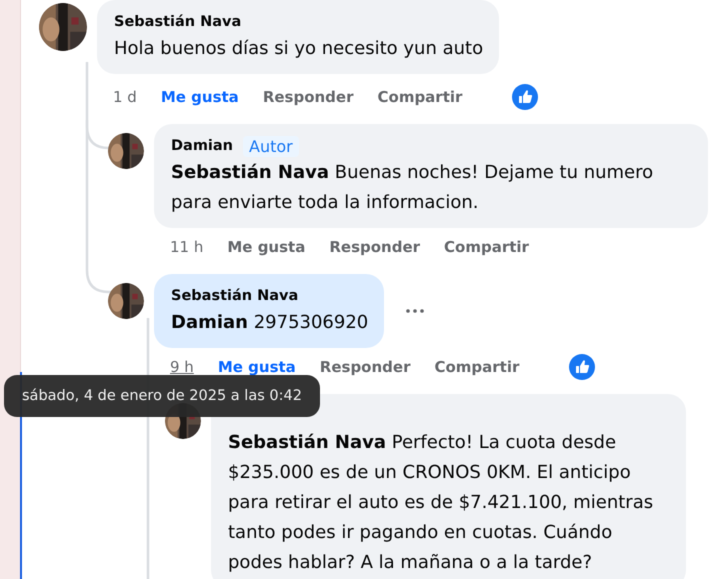  Describe the element at coordinates (202, 146) in the screenshot. I see `author-name: Damian` at that location.